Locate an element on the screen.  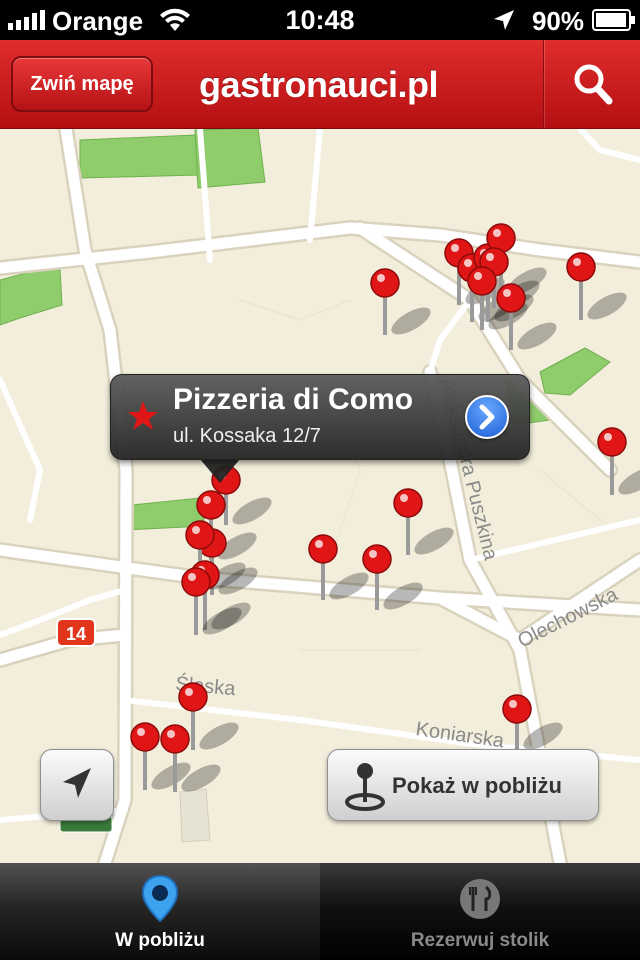
callout-tail is located at coordinates (220, 471).